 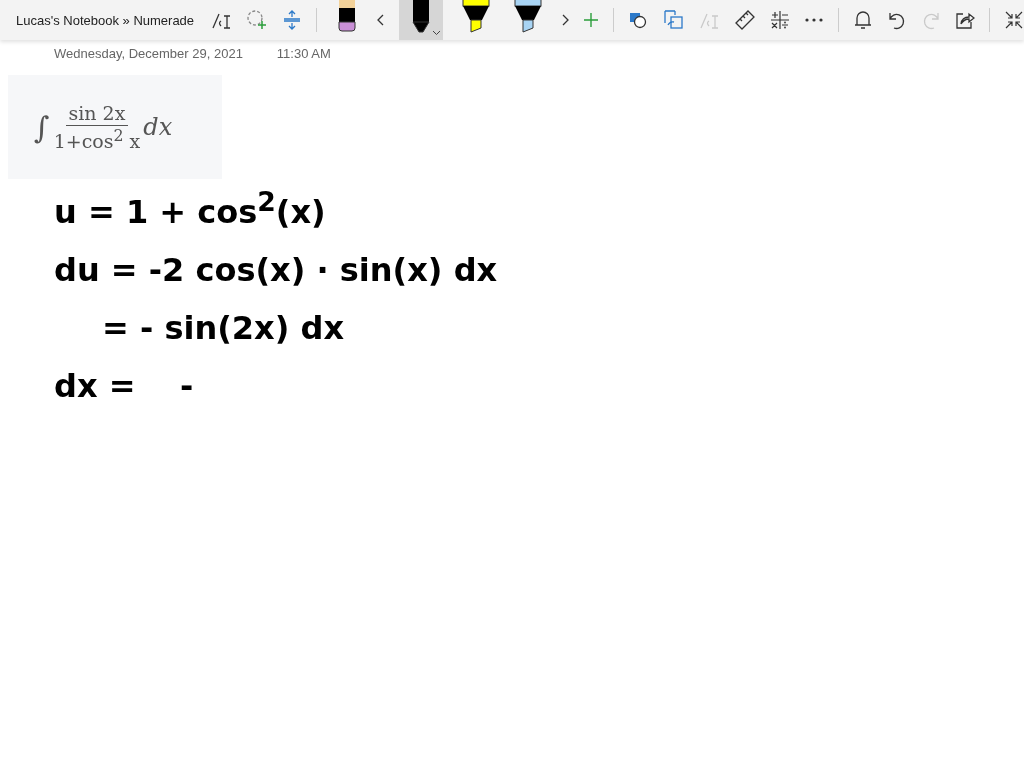 What do you see at coordinates (106, 20) in the screenshot?
I see `window-title: Lucas's Notebook » Numerade` at bounding box center [106, 20].